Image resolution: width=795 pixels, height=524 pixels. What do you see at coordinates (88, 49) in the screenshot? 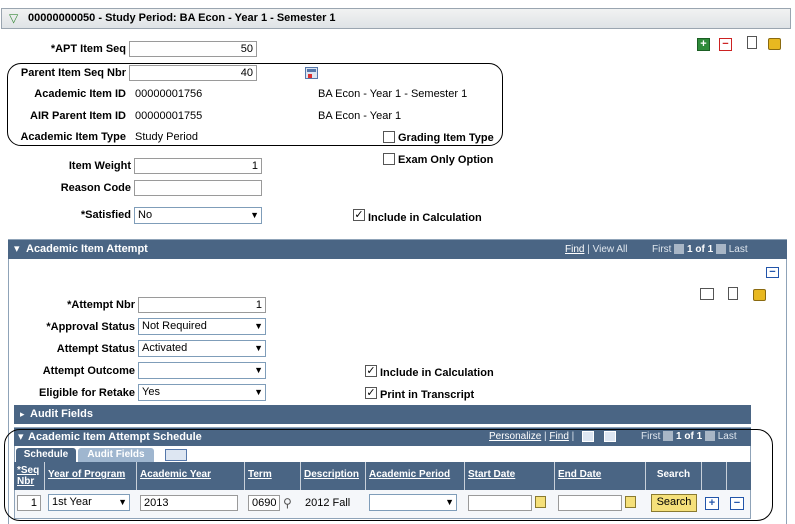
I see `apt-item-seq-label: *APT Item Seq` at bounding box center [88, 49].